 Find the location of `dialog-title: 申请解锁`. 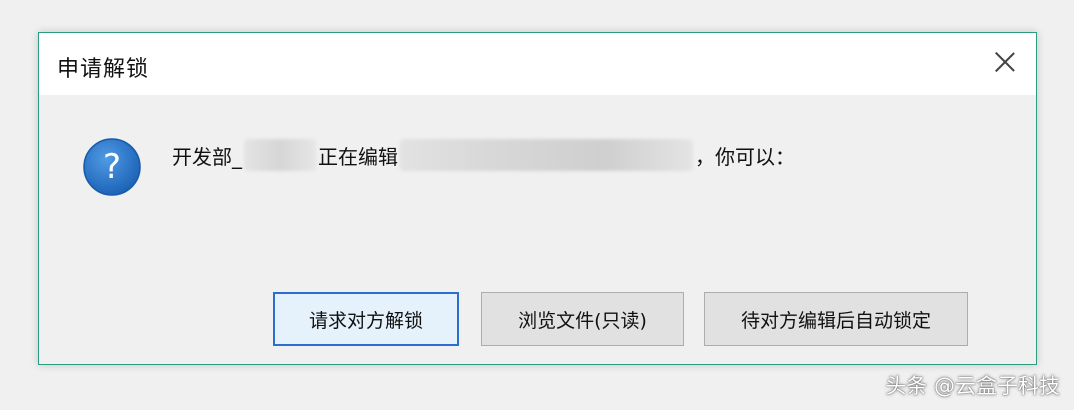

dialog-title: 申请解锁 is located at coordinates (103, 69).